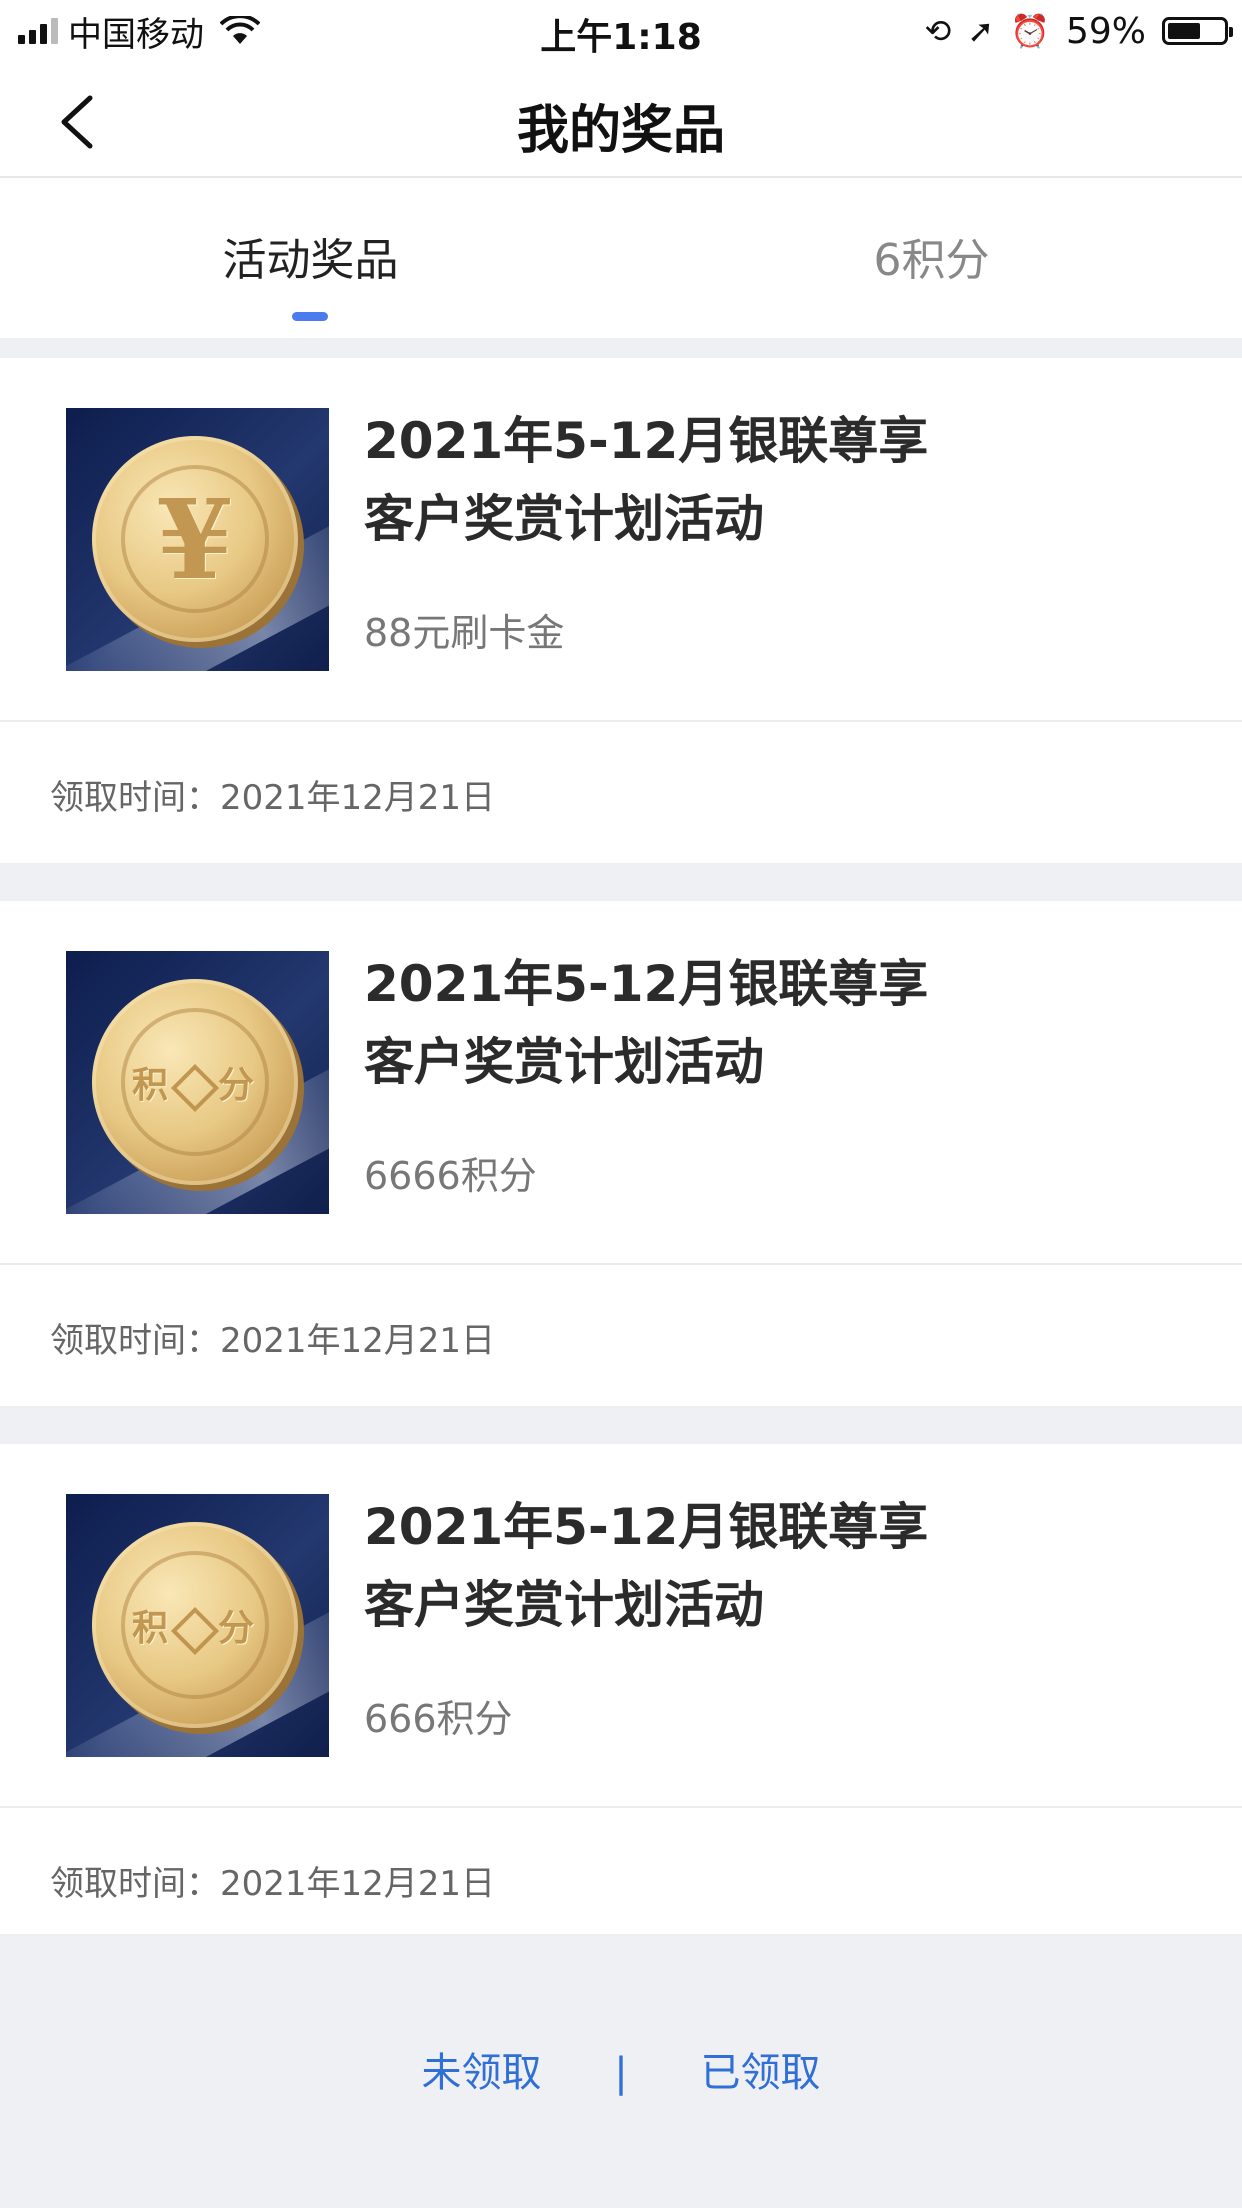 The width and height of the screenshot is (1242, 2208). Describe the element at coordinates (1105, 31) in the screenshot. I see `battery-percent: 59%` at that location.